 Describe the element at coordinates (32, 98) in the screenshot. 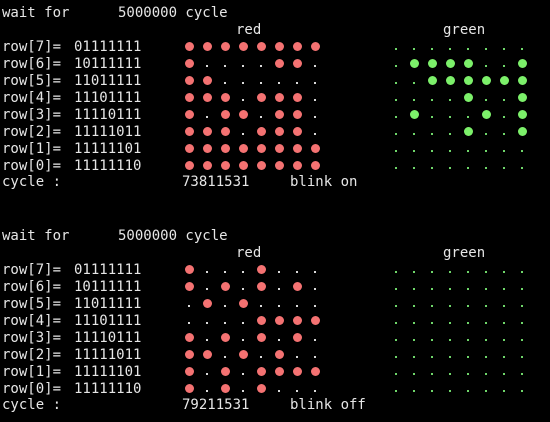

I see `row-label: row[4]=` at that location.